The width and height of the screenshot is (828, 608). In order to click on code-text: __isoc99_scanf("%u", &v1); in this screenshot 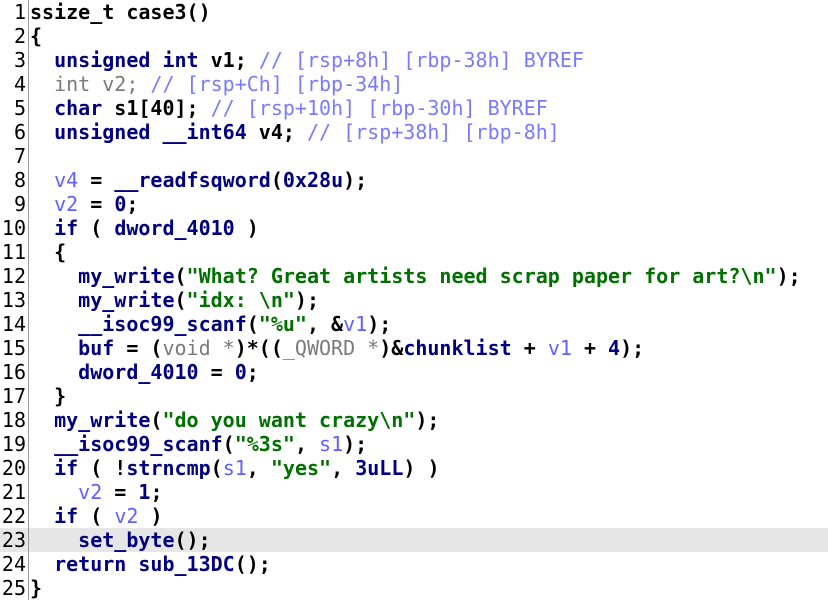, I will do `click(210, 324)`.